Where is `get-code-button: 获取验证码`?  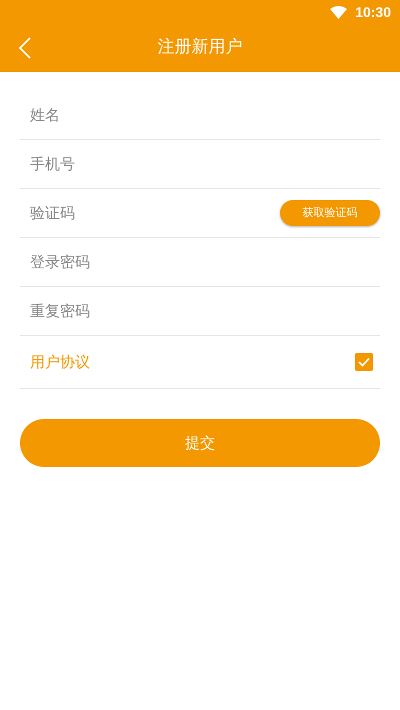
get-code-button: 获取验证码 is located at coordinates (330, 213).